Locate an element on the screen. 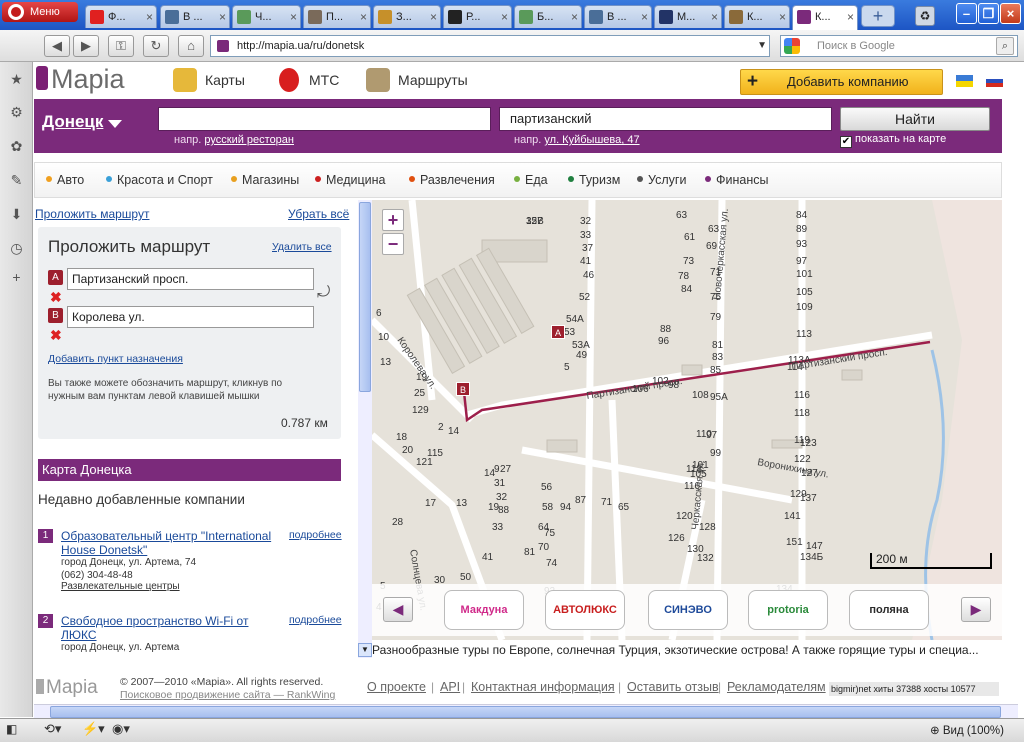 This screenshot has height=742, width=1024. route-link: Проложить маршрут is located at coordinates (92, 214).